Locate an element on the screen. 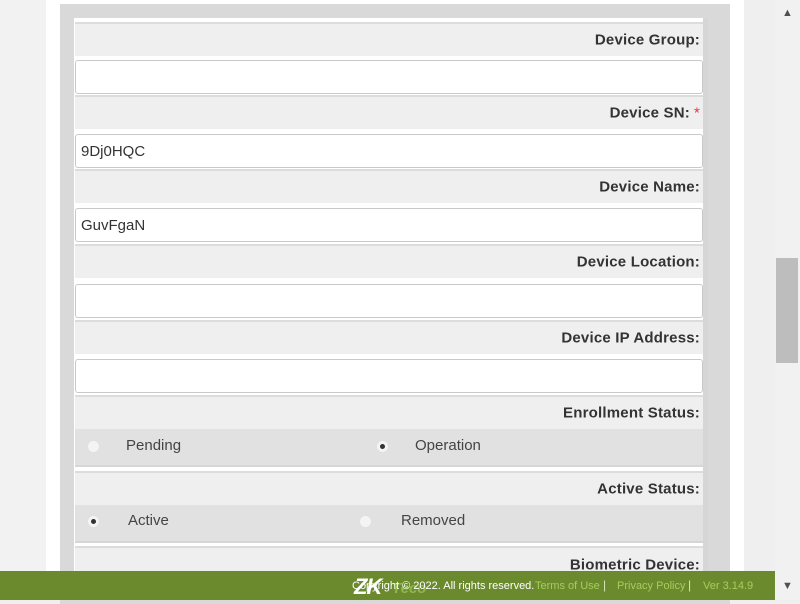 Image resolution: width=800 pixels, height=604 pixels. enrollment-status-label: Enrollment Status: is located at coordinates (631, 413).